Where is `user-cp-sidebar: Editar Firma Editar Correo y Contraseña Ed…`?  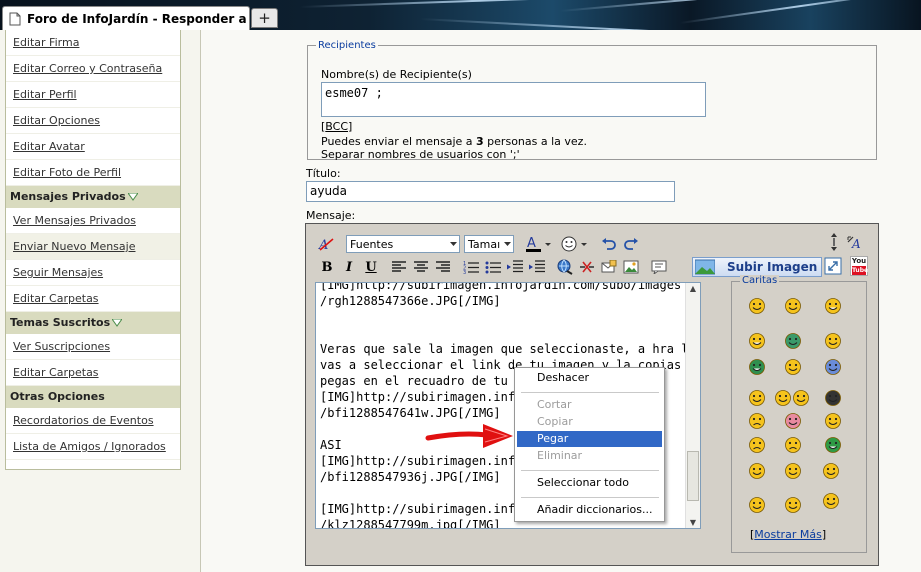 user-cp-sidebar: Editar Firma Editar Correo y Contraseña Ed… is located at coordinates (93, 250).